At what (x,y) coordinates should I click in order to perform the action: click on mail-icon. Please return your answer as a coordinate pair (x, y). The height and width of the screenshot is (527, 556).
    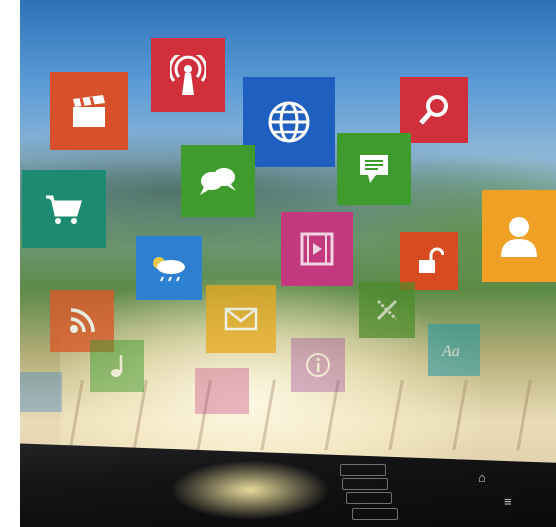
    Looking at the image, I should click on (241, 319).